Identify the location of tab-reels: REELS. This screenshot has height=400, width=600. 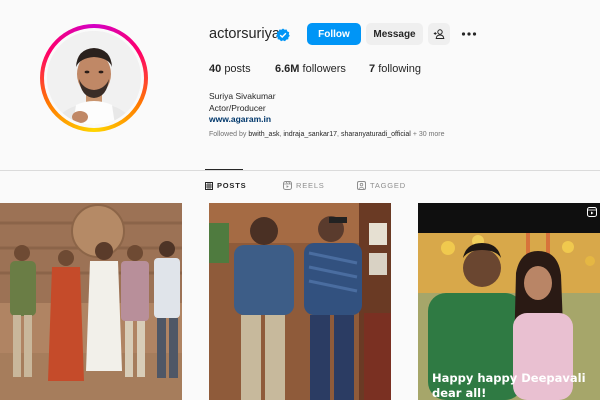
(304, 185).